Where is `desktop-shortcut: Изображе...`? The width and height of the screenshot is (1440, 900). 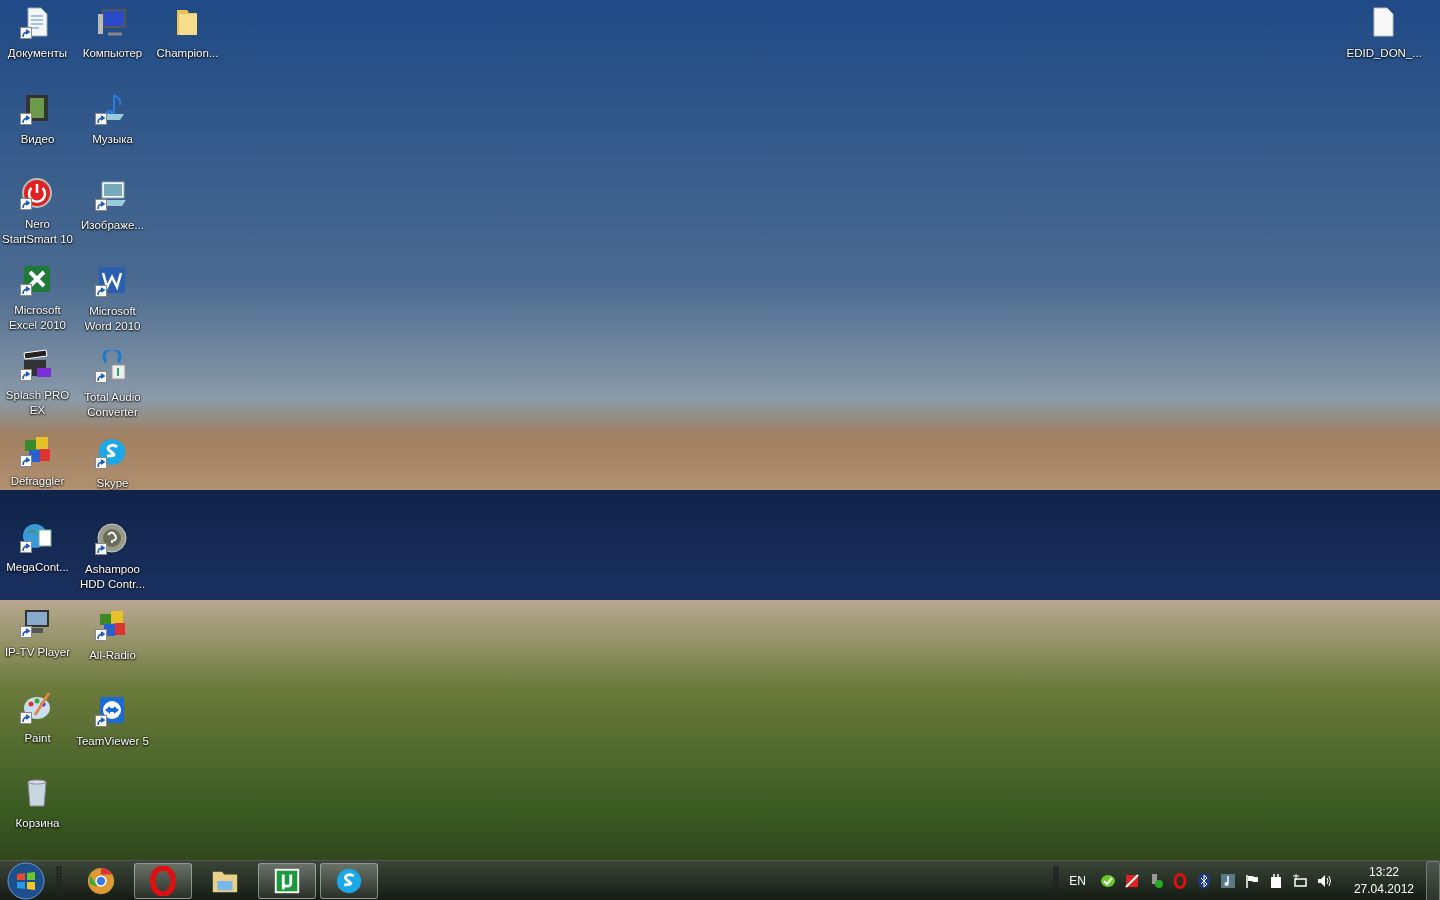
desktop-shortcut: Изображе... is located at coordinates (112, 219).